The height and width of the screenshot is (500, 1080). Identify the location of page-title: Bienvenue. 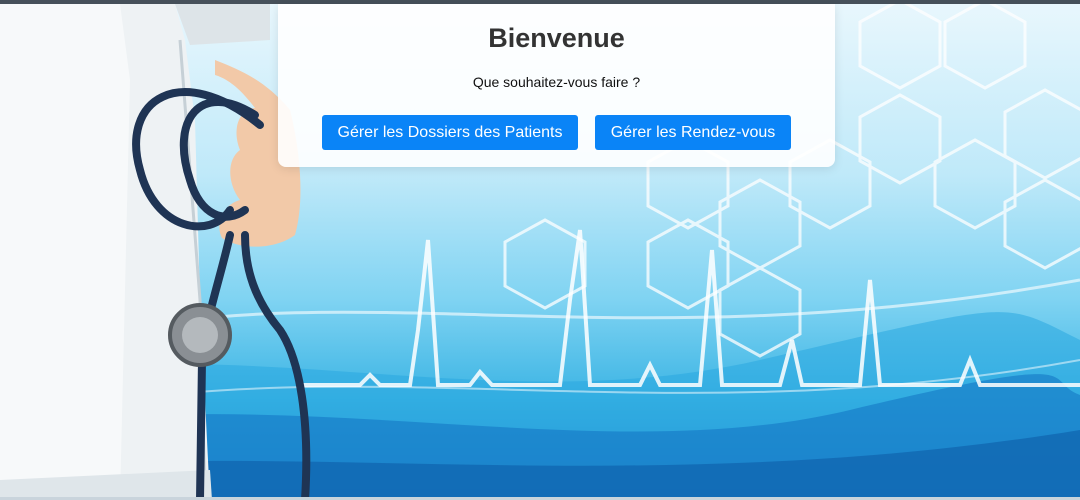
(556, 38).